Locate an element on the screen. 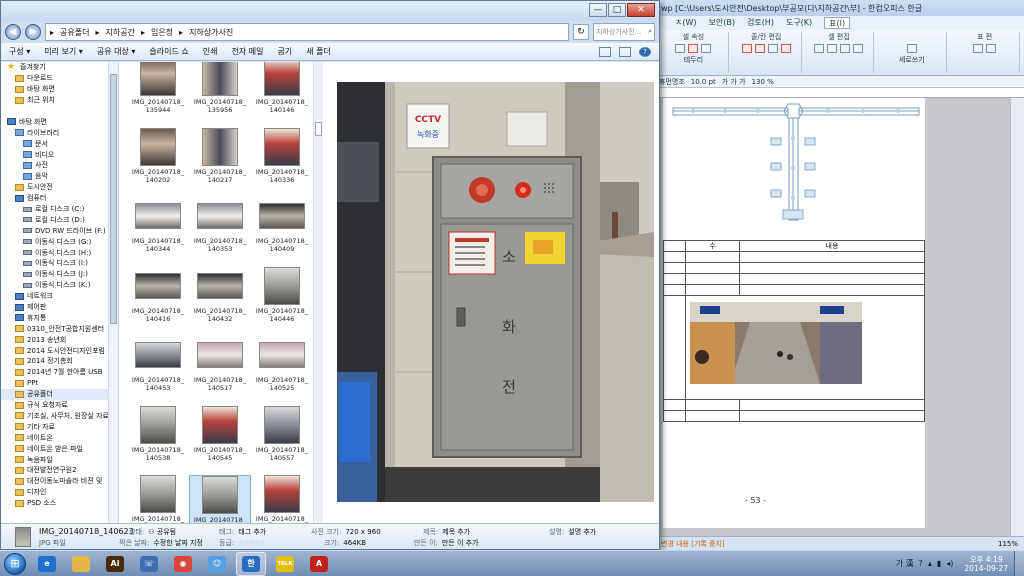  ribbon-delete-col-icon is located at coordinates (785, 48).